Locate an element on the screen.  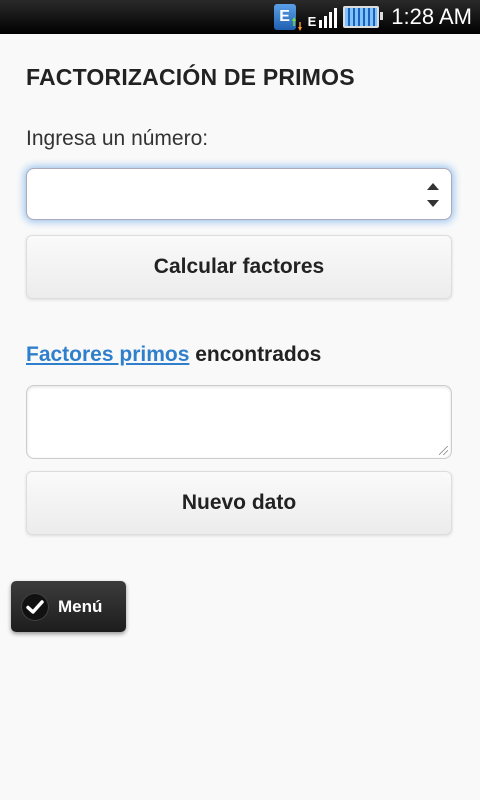
status-bar: E E 1:28 AM is located at coordinates (240, 17).